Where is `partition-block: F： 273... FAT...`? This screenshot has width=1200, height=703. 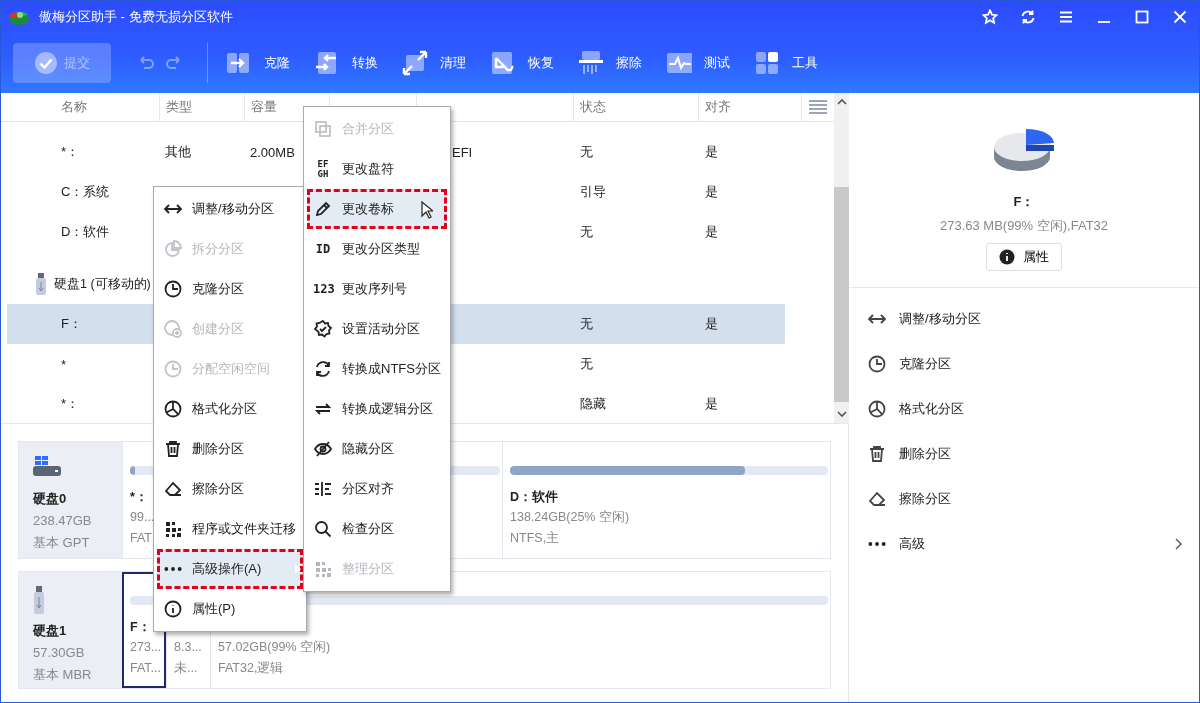
partition-block: F： 273... FAT... is located at coordinates (144, 630).